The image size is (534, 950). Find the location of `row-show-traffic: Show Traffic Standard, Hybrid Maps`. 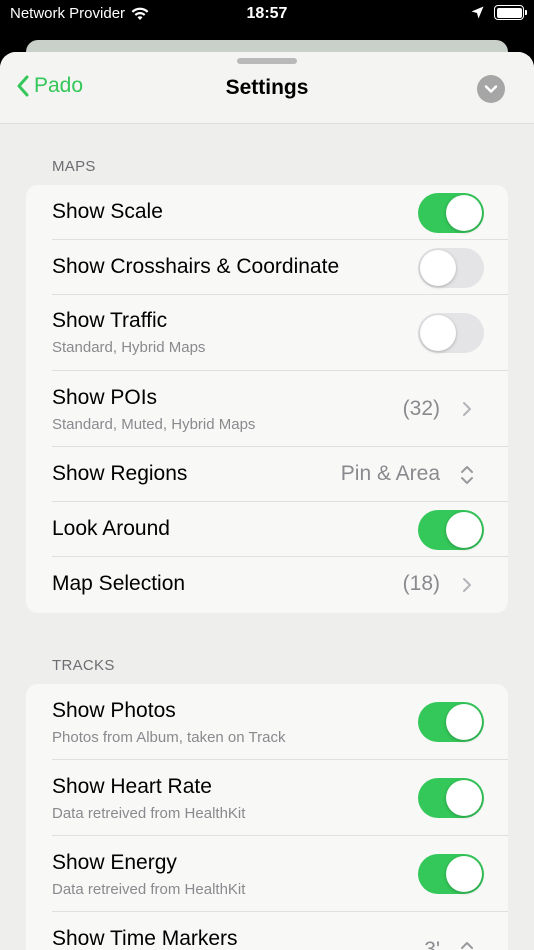

row-show-traffic: Show Traffic Standard, Hybrid Maps is located at coordinates (267, 333).